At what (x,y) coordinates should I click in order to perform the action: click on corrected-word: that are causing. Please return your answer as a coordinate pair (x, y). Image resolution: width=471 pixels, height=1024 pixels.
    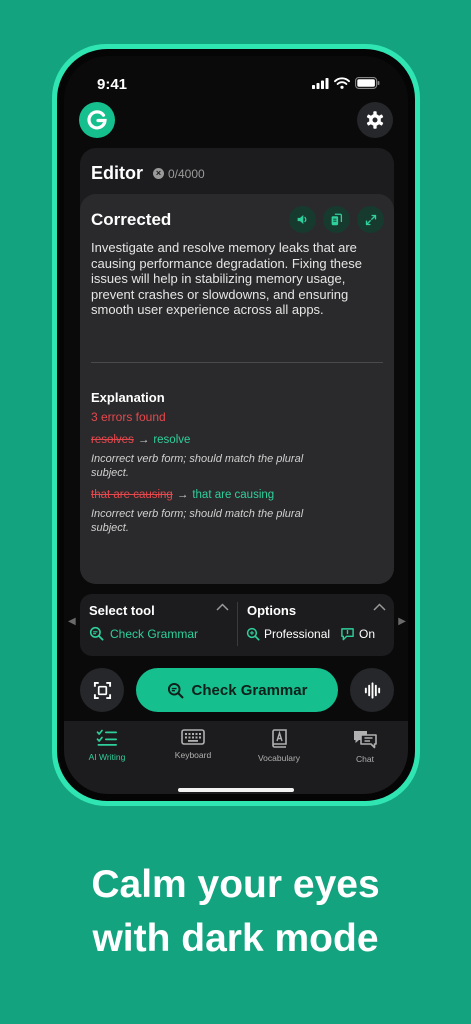
    Looking at the image, I should click on (233, 495).